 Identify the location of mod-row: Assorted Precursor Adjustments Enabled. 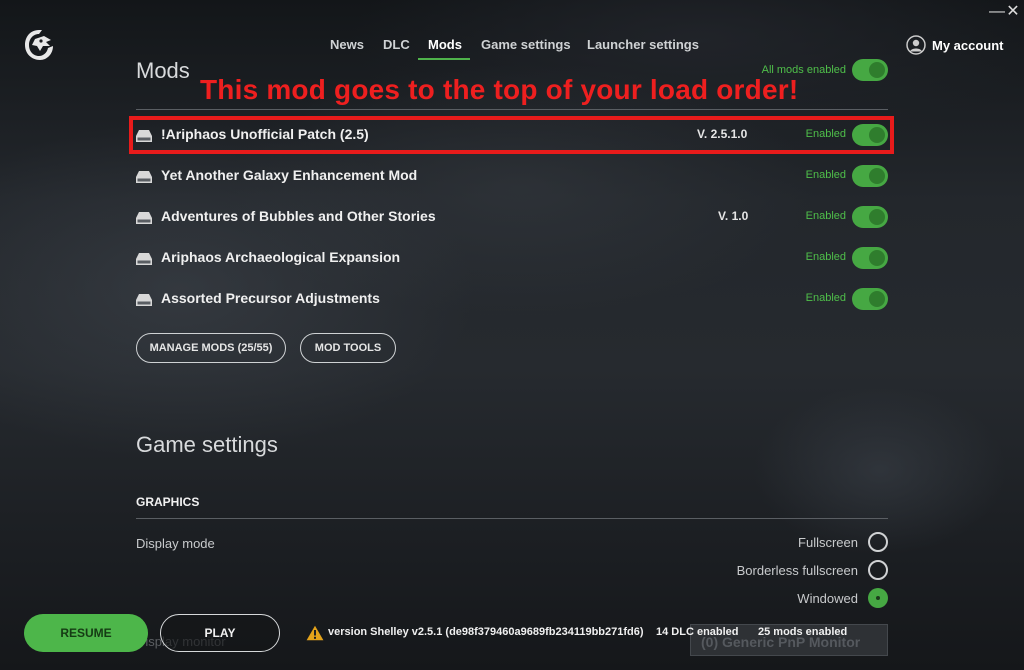
(512, 299).